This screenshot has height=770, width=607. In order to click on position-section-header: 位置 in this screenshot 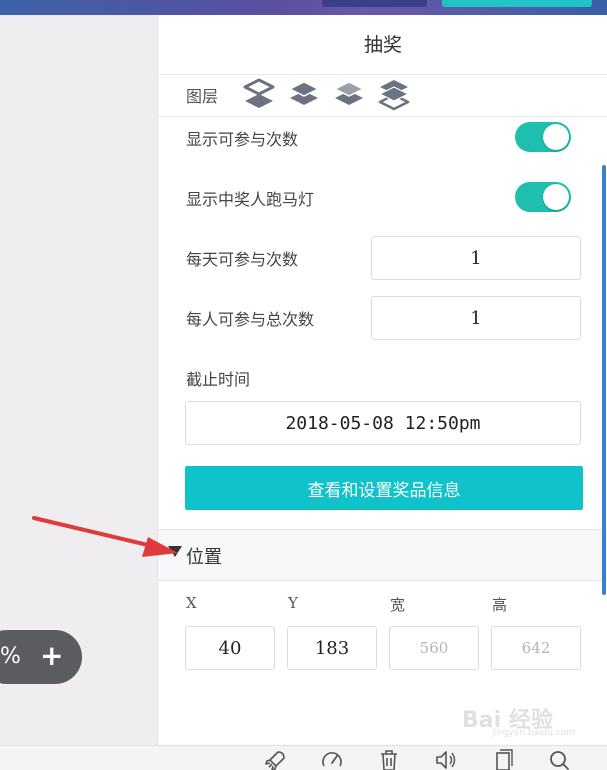, I will do `click(382, 555)`.